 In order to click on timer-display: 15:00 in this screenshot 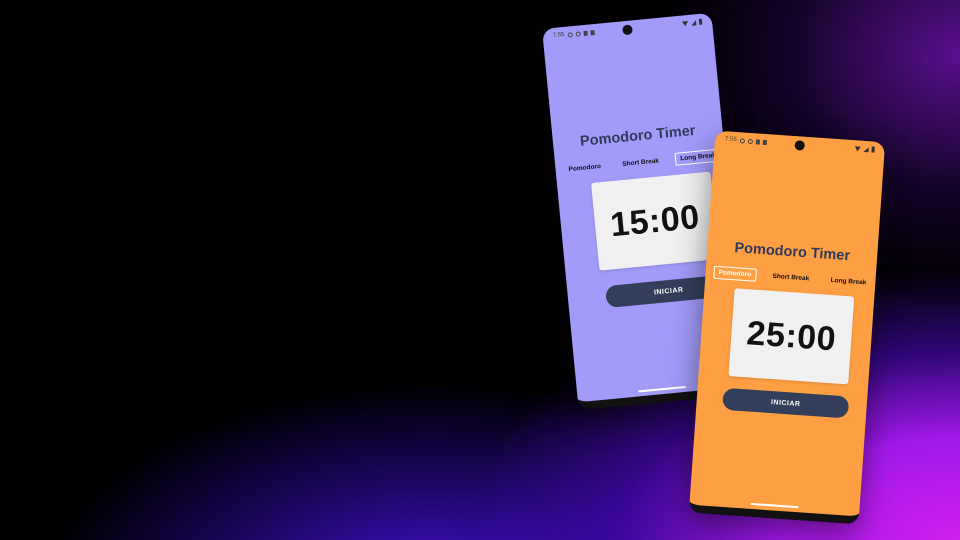, I will do `click(655, 220)`.